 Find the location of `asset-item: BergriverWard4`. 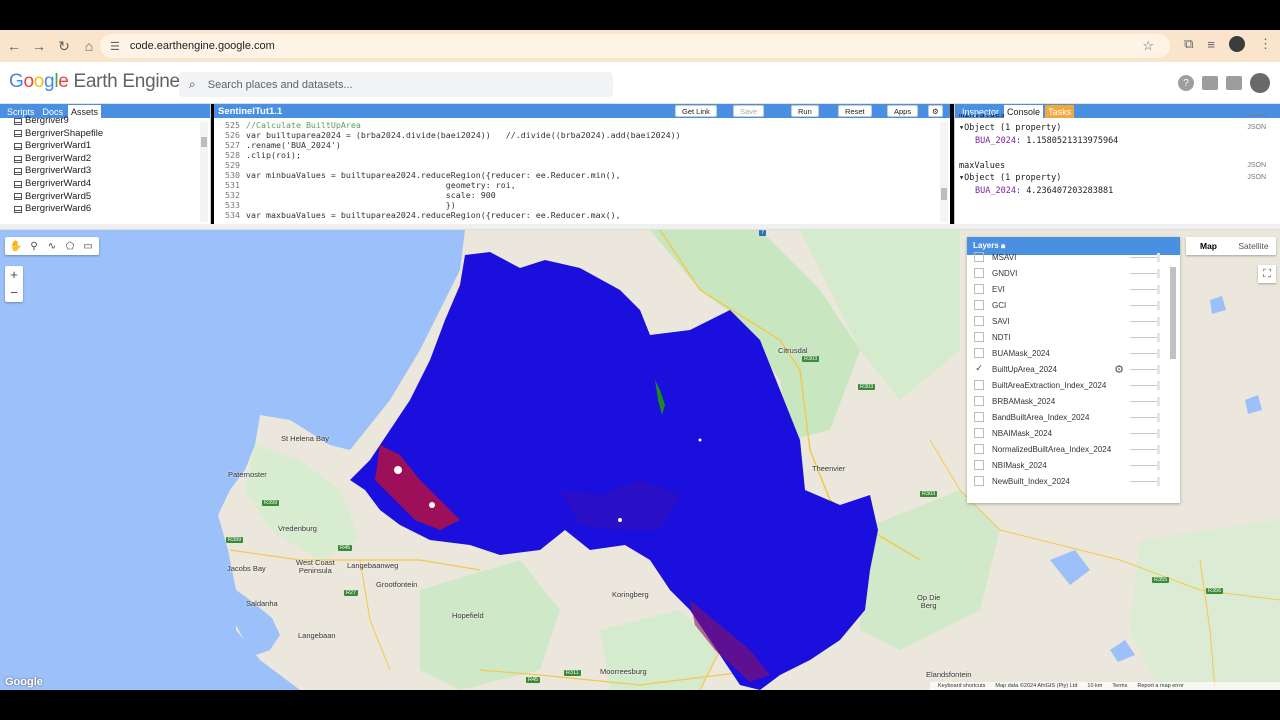

asset-item: BergriverWard4 is located at coordinates (112, 184).